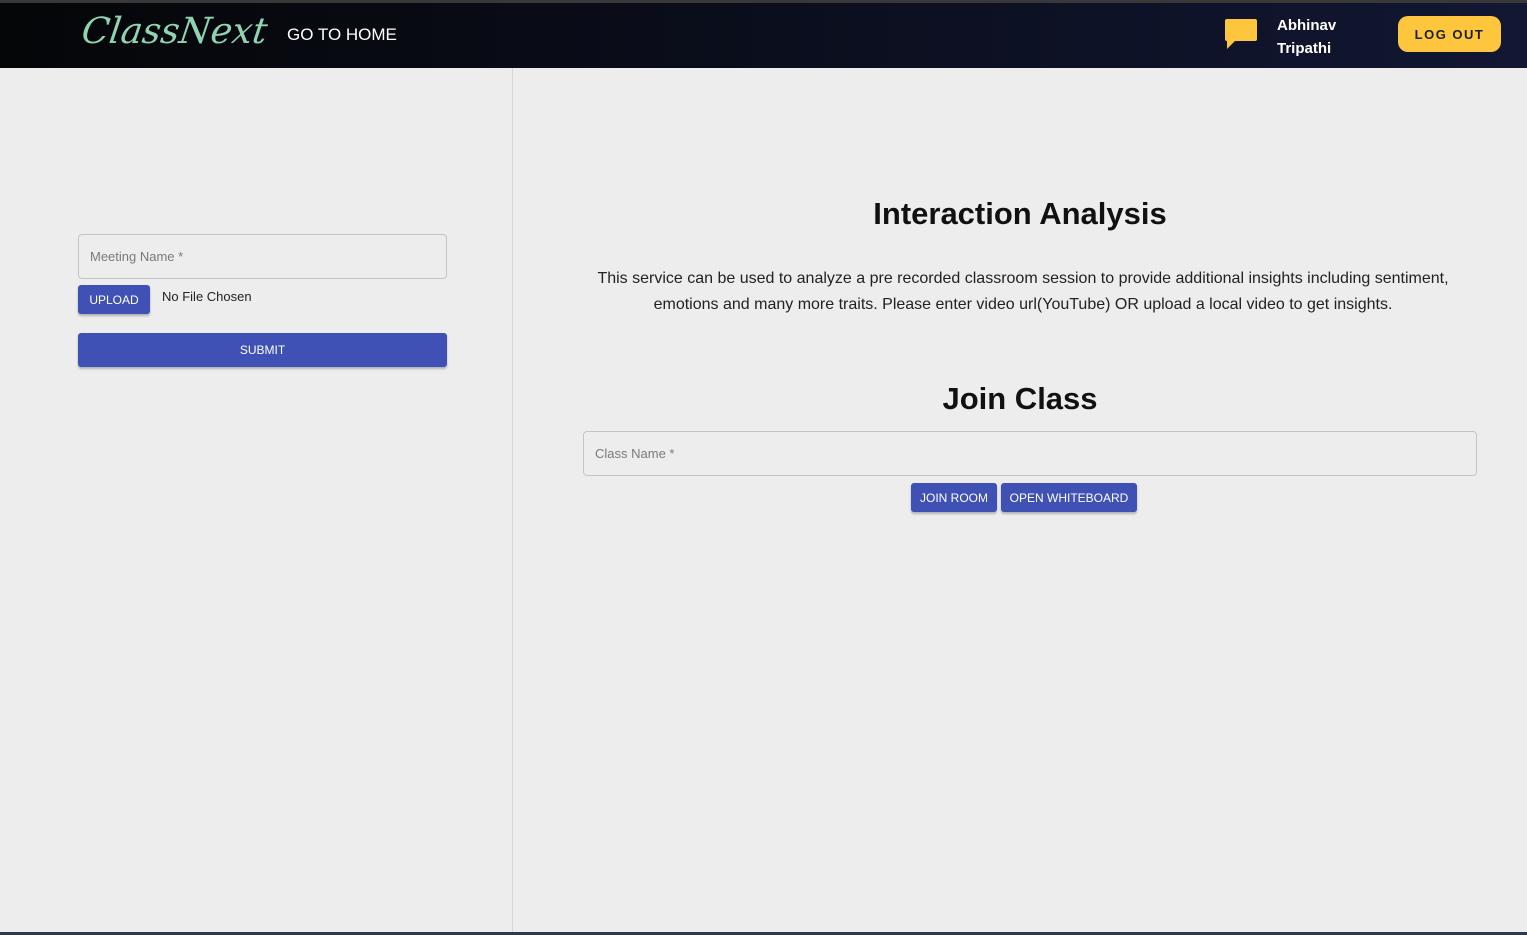 The width and height of the screenshot is (1527, 935). I want to click on logout-button: LOG OUT, so click(1449, 34).